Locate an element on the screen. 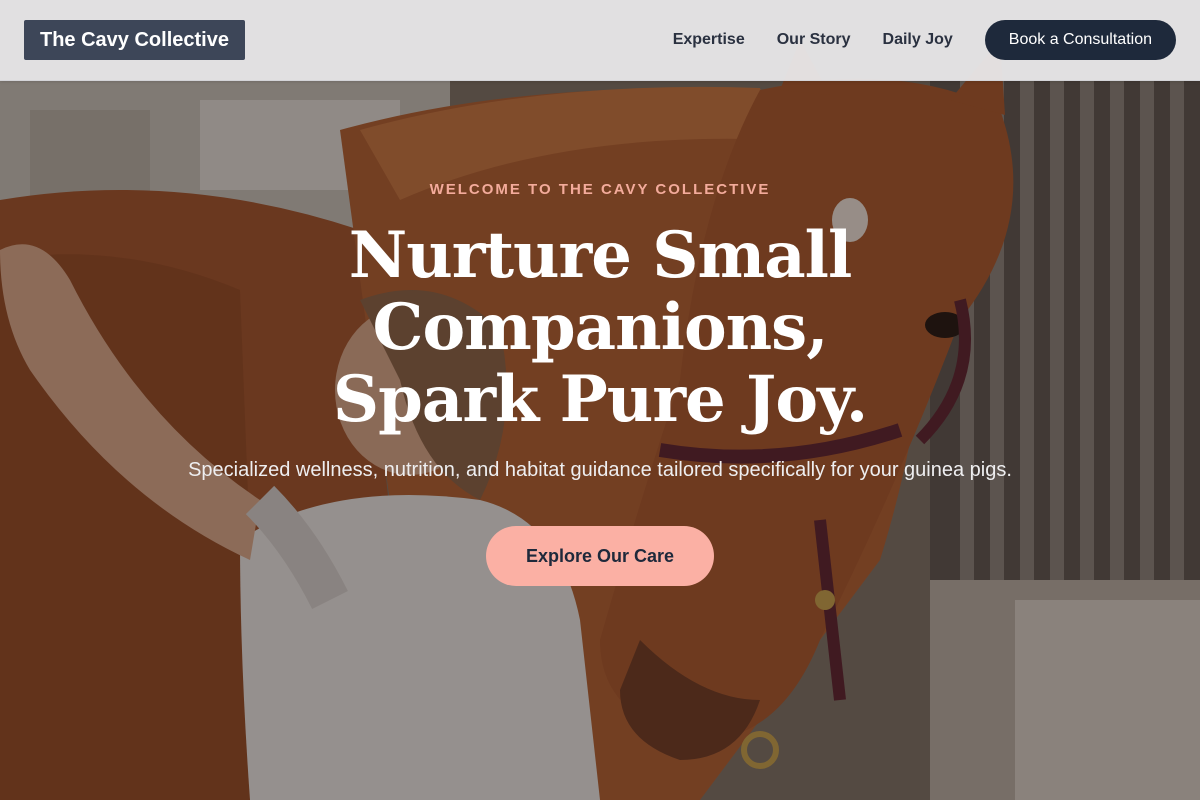 The image size is (1200, 800). nav-link-daily-joy: Daily Joy is located at coordinates (918, 40).